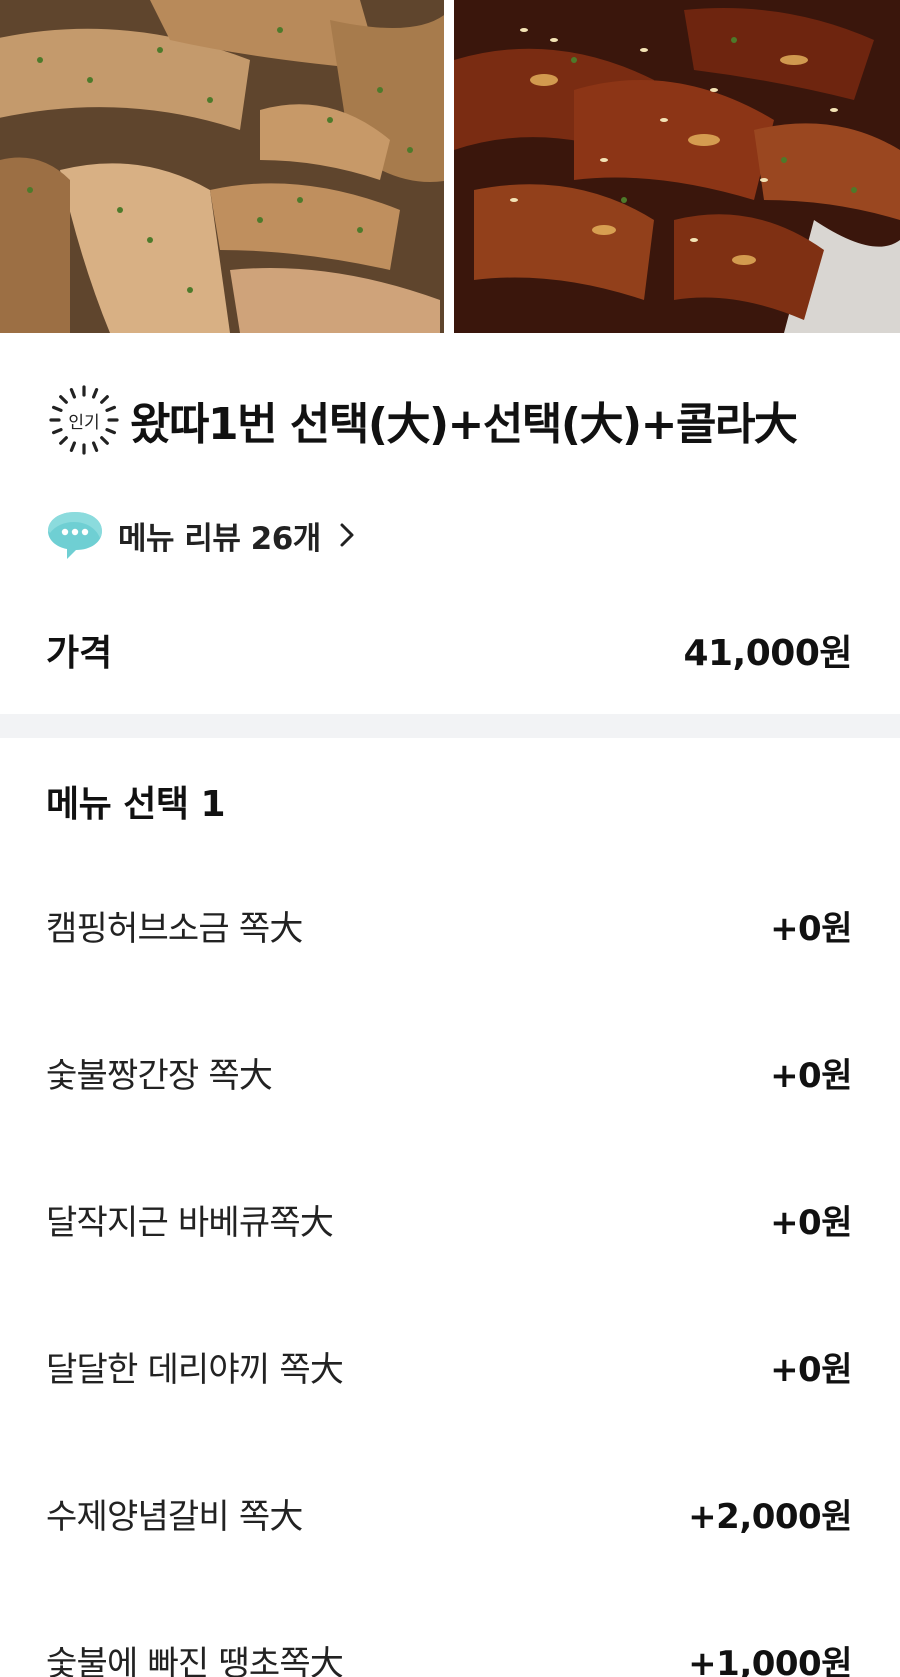  What do you see at coordinates (449, 1513) in the screenshot?
I see `option-item: 수제양념갈비 쪽大 +2,000원` at bounding box center [449, 1513].